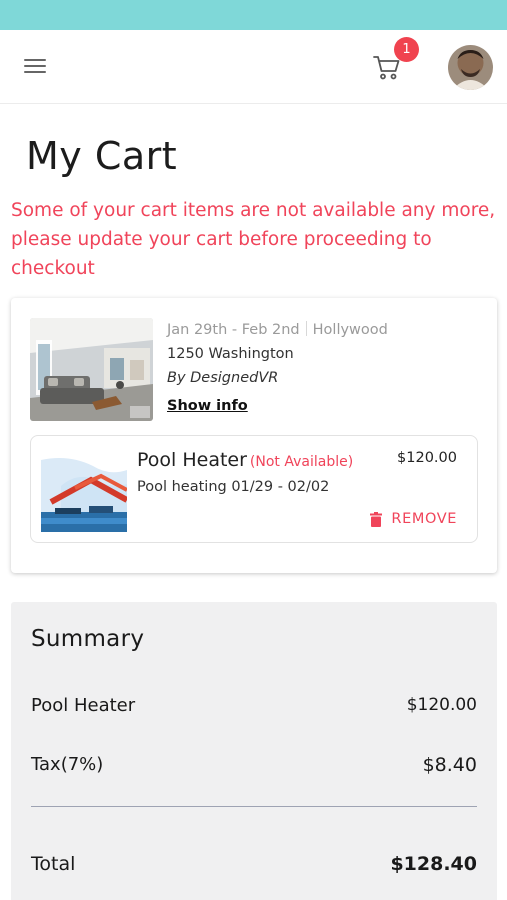 This screenshot has height=900, width=507. I want to click on status-bar, so click(253, 15).